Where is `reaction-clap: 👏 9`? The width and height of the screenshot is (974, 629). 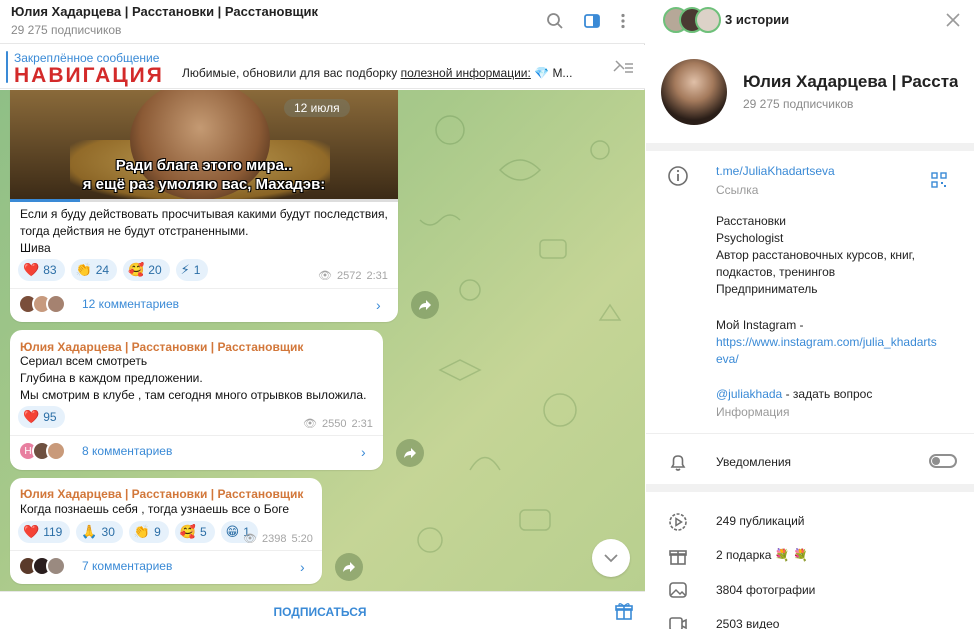 reaction-clap: 👏 9 is located at coordinates (148, 532).